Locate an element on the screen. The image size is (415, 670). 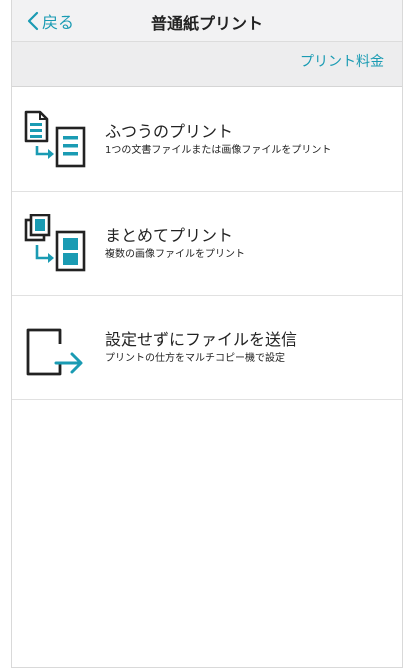
print-fee-link: プリント料金 is located at coordinates (342, 61).